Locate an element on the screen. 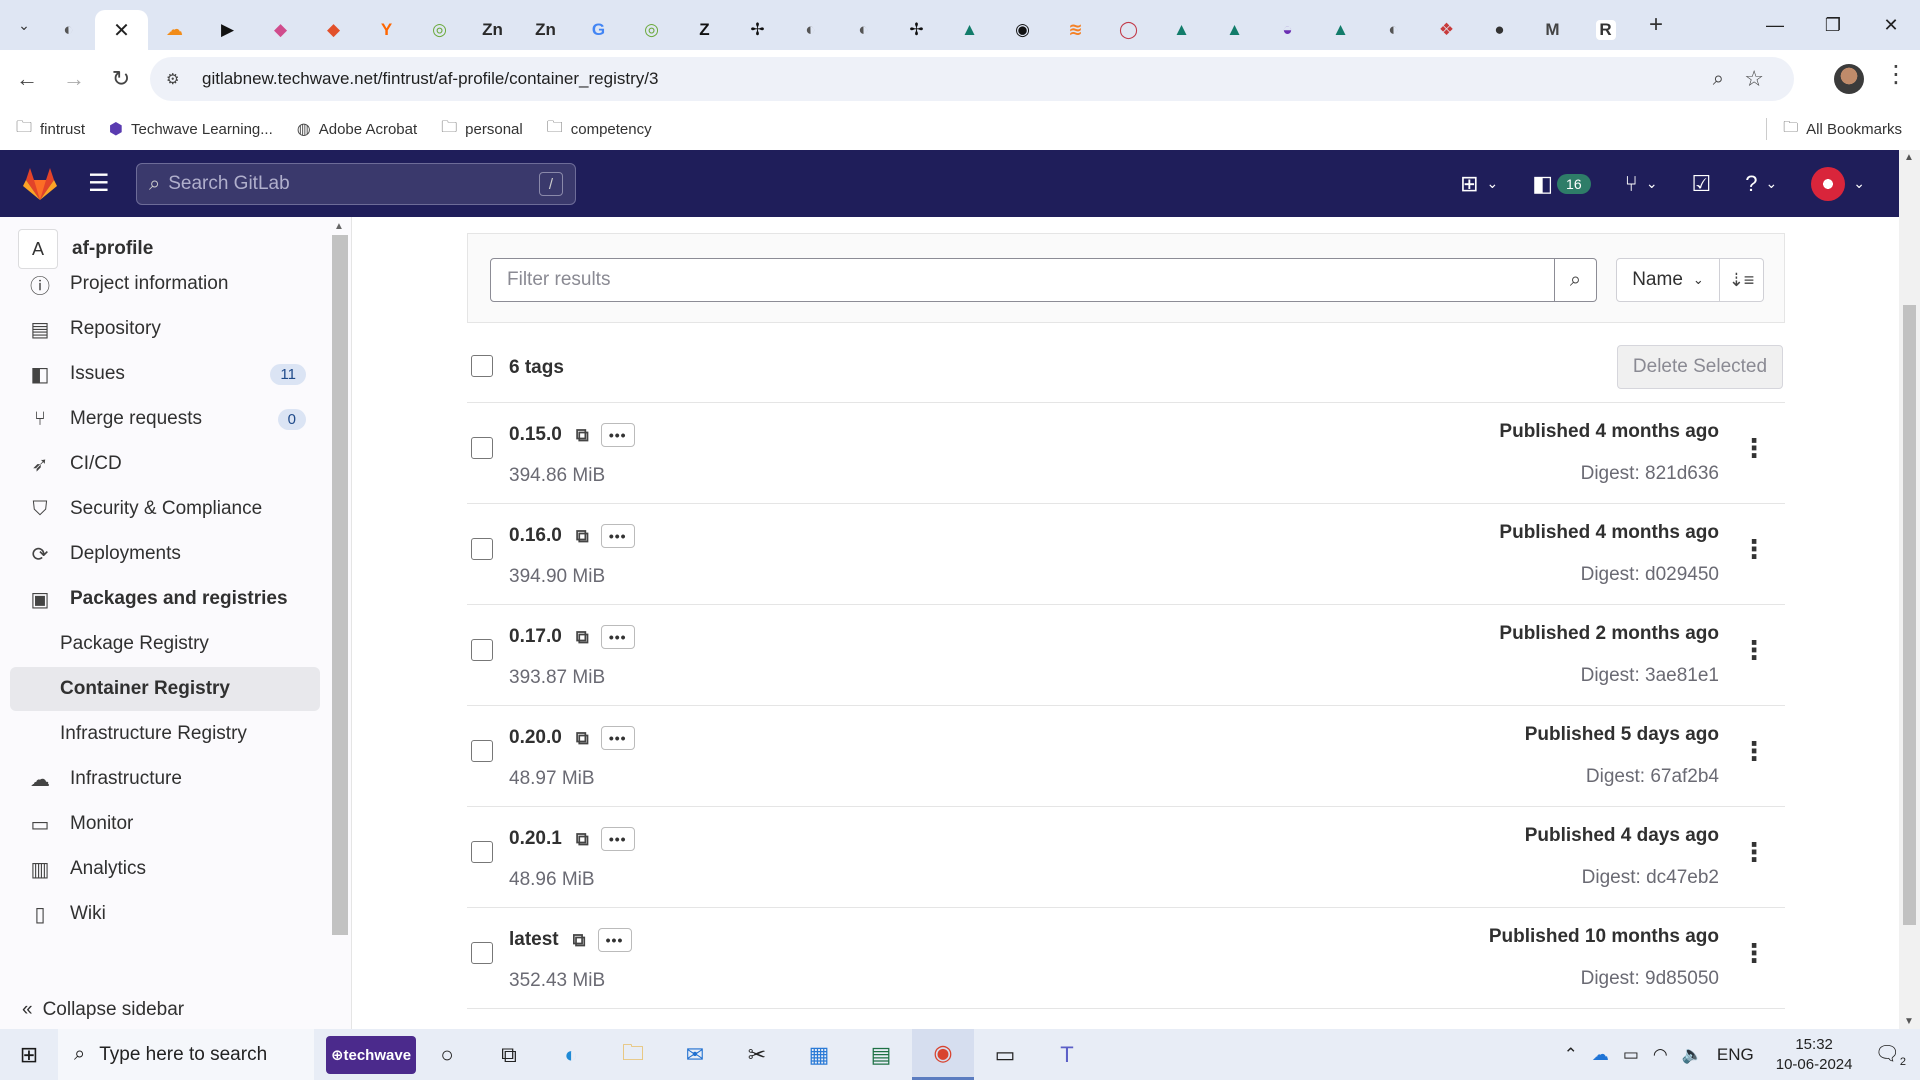  tag-name: 0.15.0 is located at coordinates (535, 435).